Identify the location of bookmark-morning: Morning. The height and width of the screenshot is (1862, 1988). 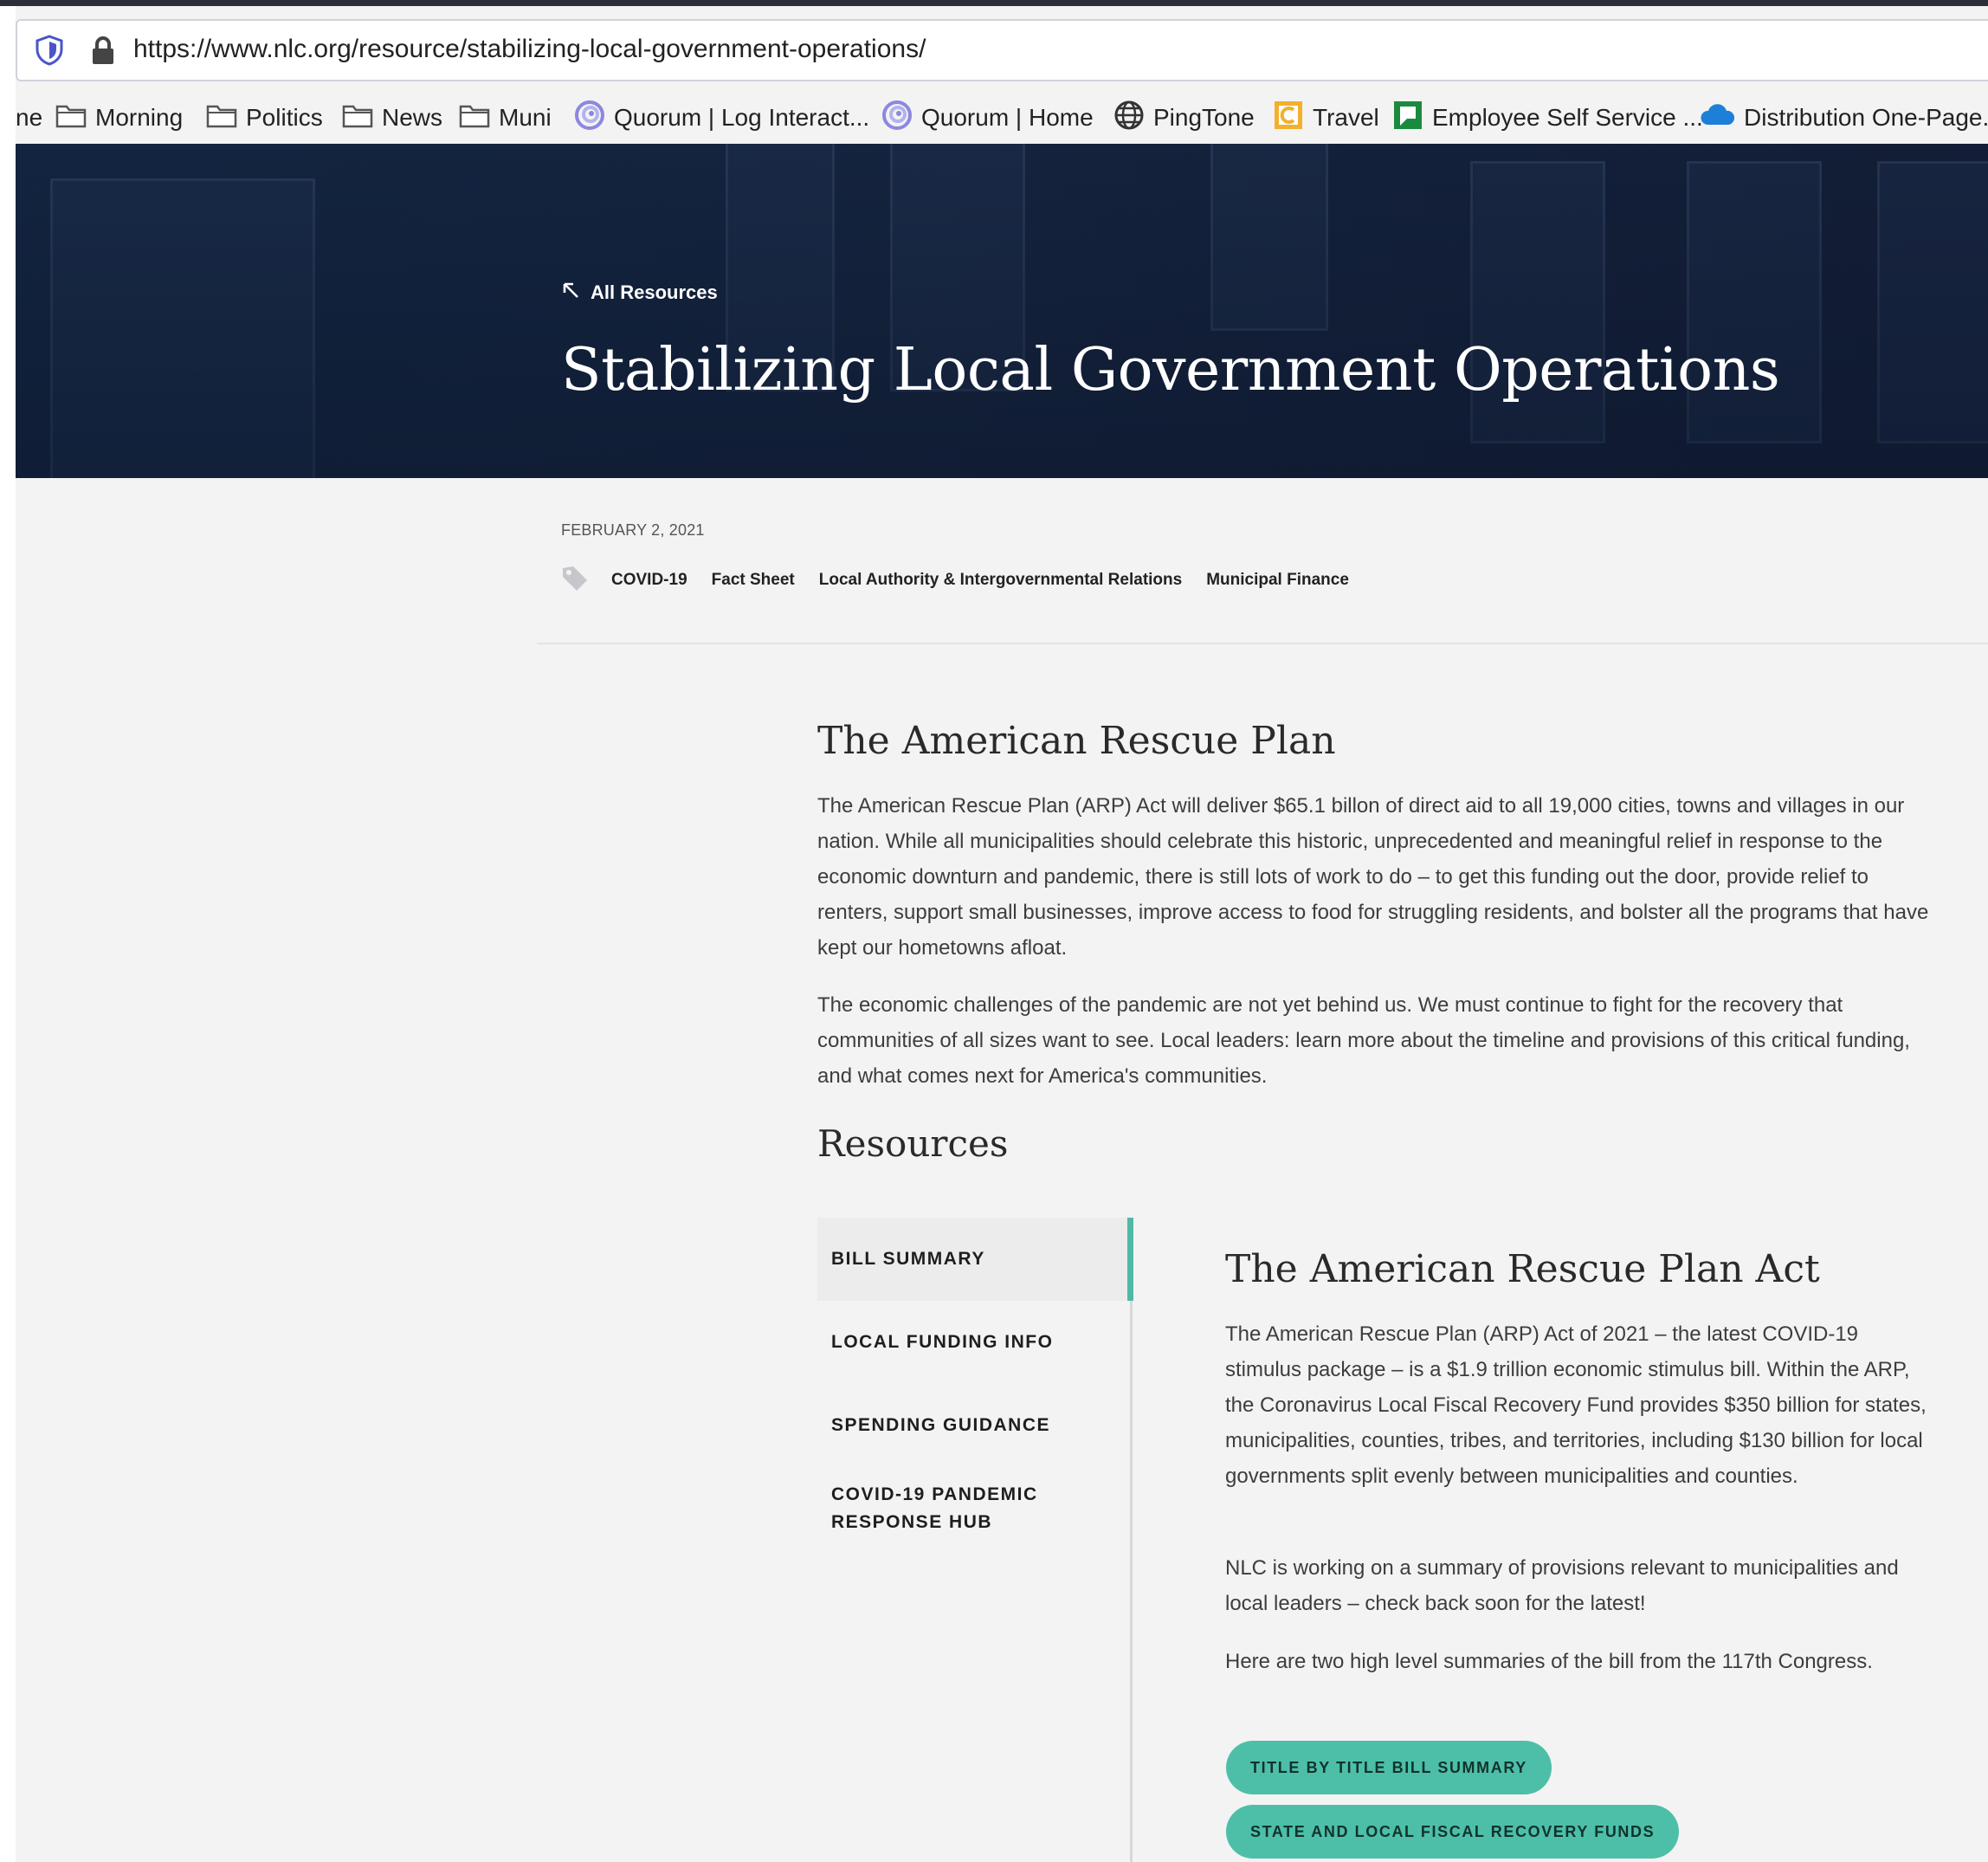
(119, 118).